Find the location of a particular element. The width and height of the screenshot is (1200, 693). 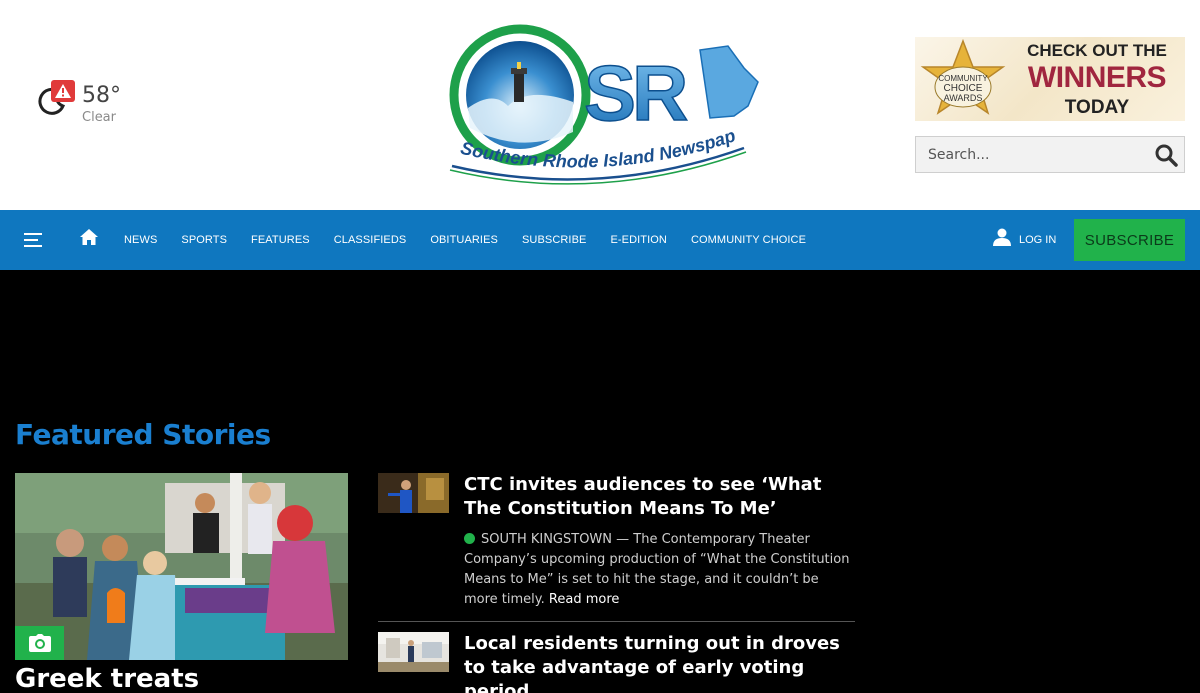

nav-item-features: FEATURES is located at coordinates (280, 240).